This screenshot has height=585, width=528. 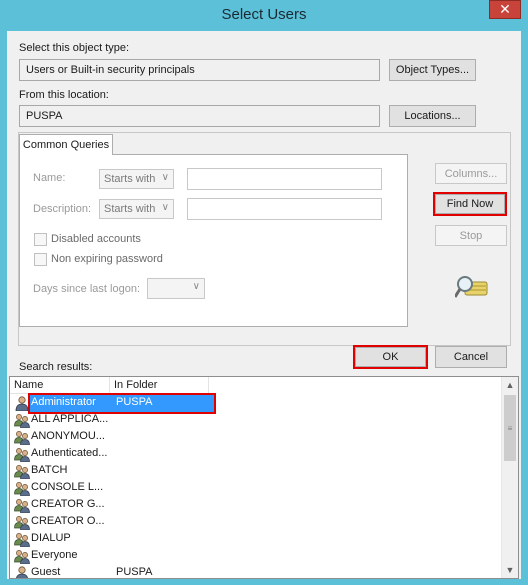 What do you see at coordinates (199, 70) in the screenshot?
I see `object-type-field: Users or Built-in security principals` at bounding box center [199, 70].